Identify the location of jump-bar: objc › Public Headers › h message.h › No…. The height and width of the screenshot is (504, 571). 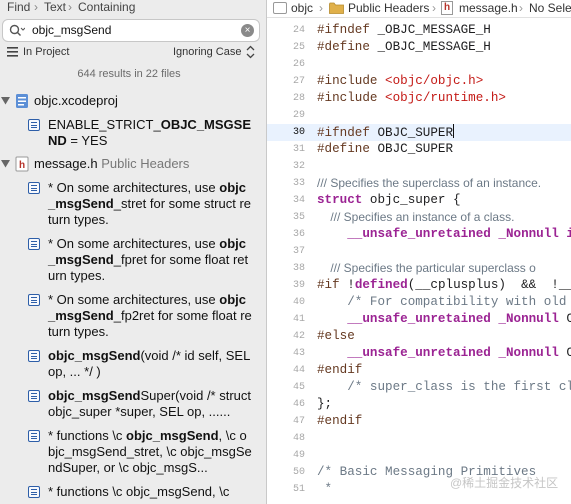
(419, 8).